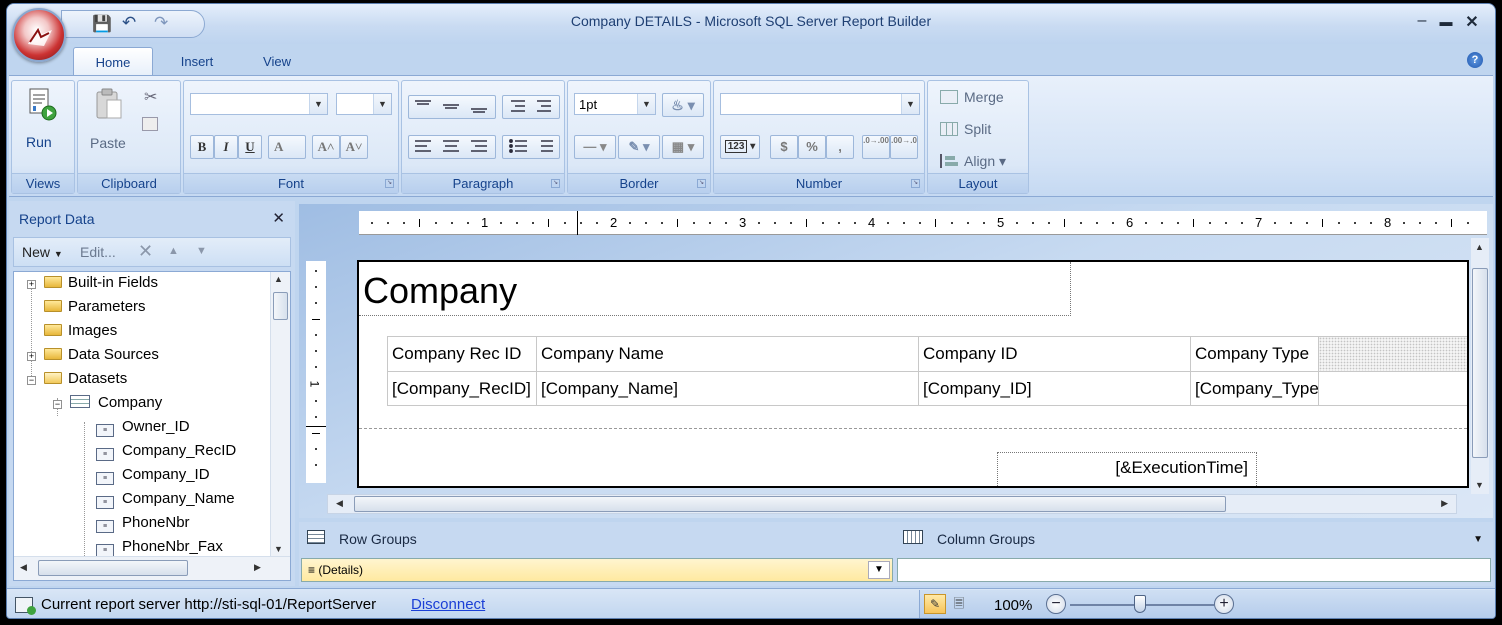 Image resolution: width=1502 pixels, height=625 pixels. What do you see at coordinates (1446, 21) in the screenshot?
I see `maximize-icon: ▬` at bounding box center [1446, 21].